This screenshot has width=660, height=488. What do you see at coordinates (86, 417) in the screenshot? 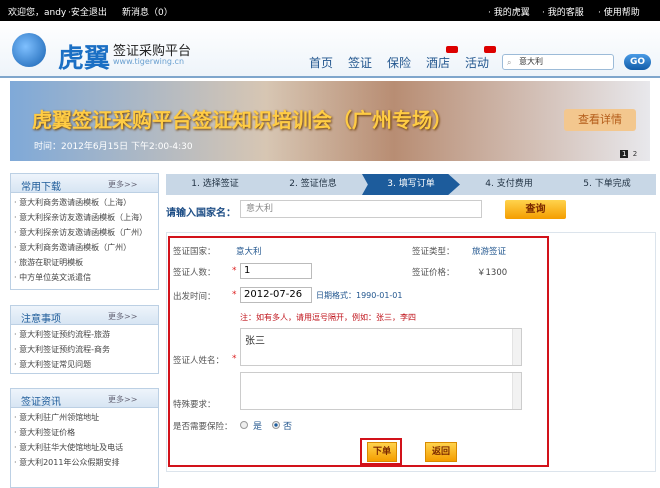
I see `list-item: · 意大利驻广州领馆地址` at bounding box center [86, 417].